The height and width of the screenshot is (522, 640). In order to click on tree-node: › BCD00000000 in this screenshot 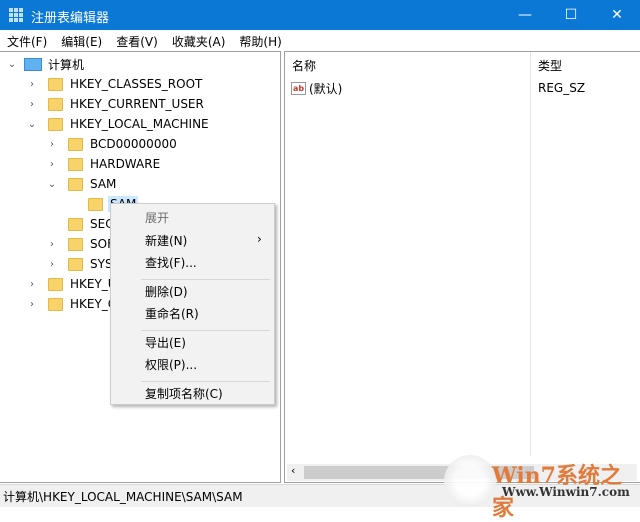, I will do `click(112, 144)`.